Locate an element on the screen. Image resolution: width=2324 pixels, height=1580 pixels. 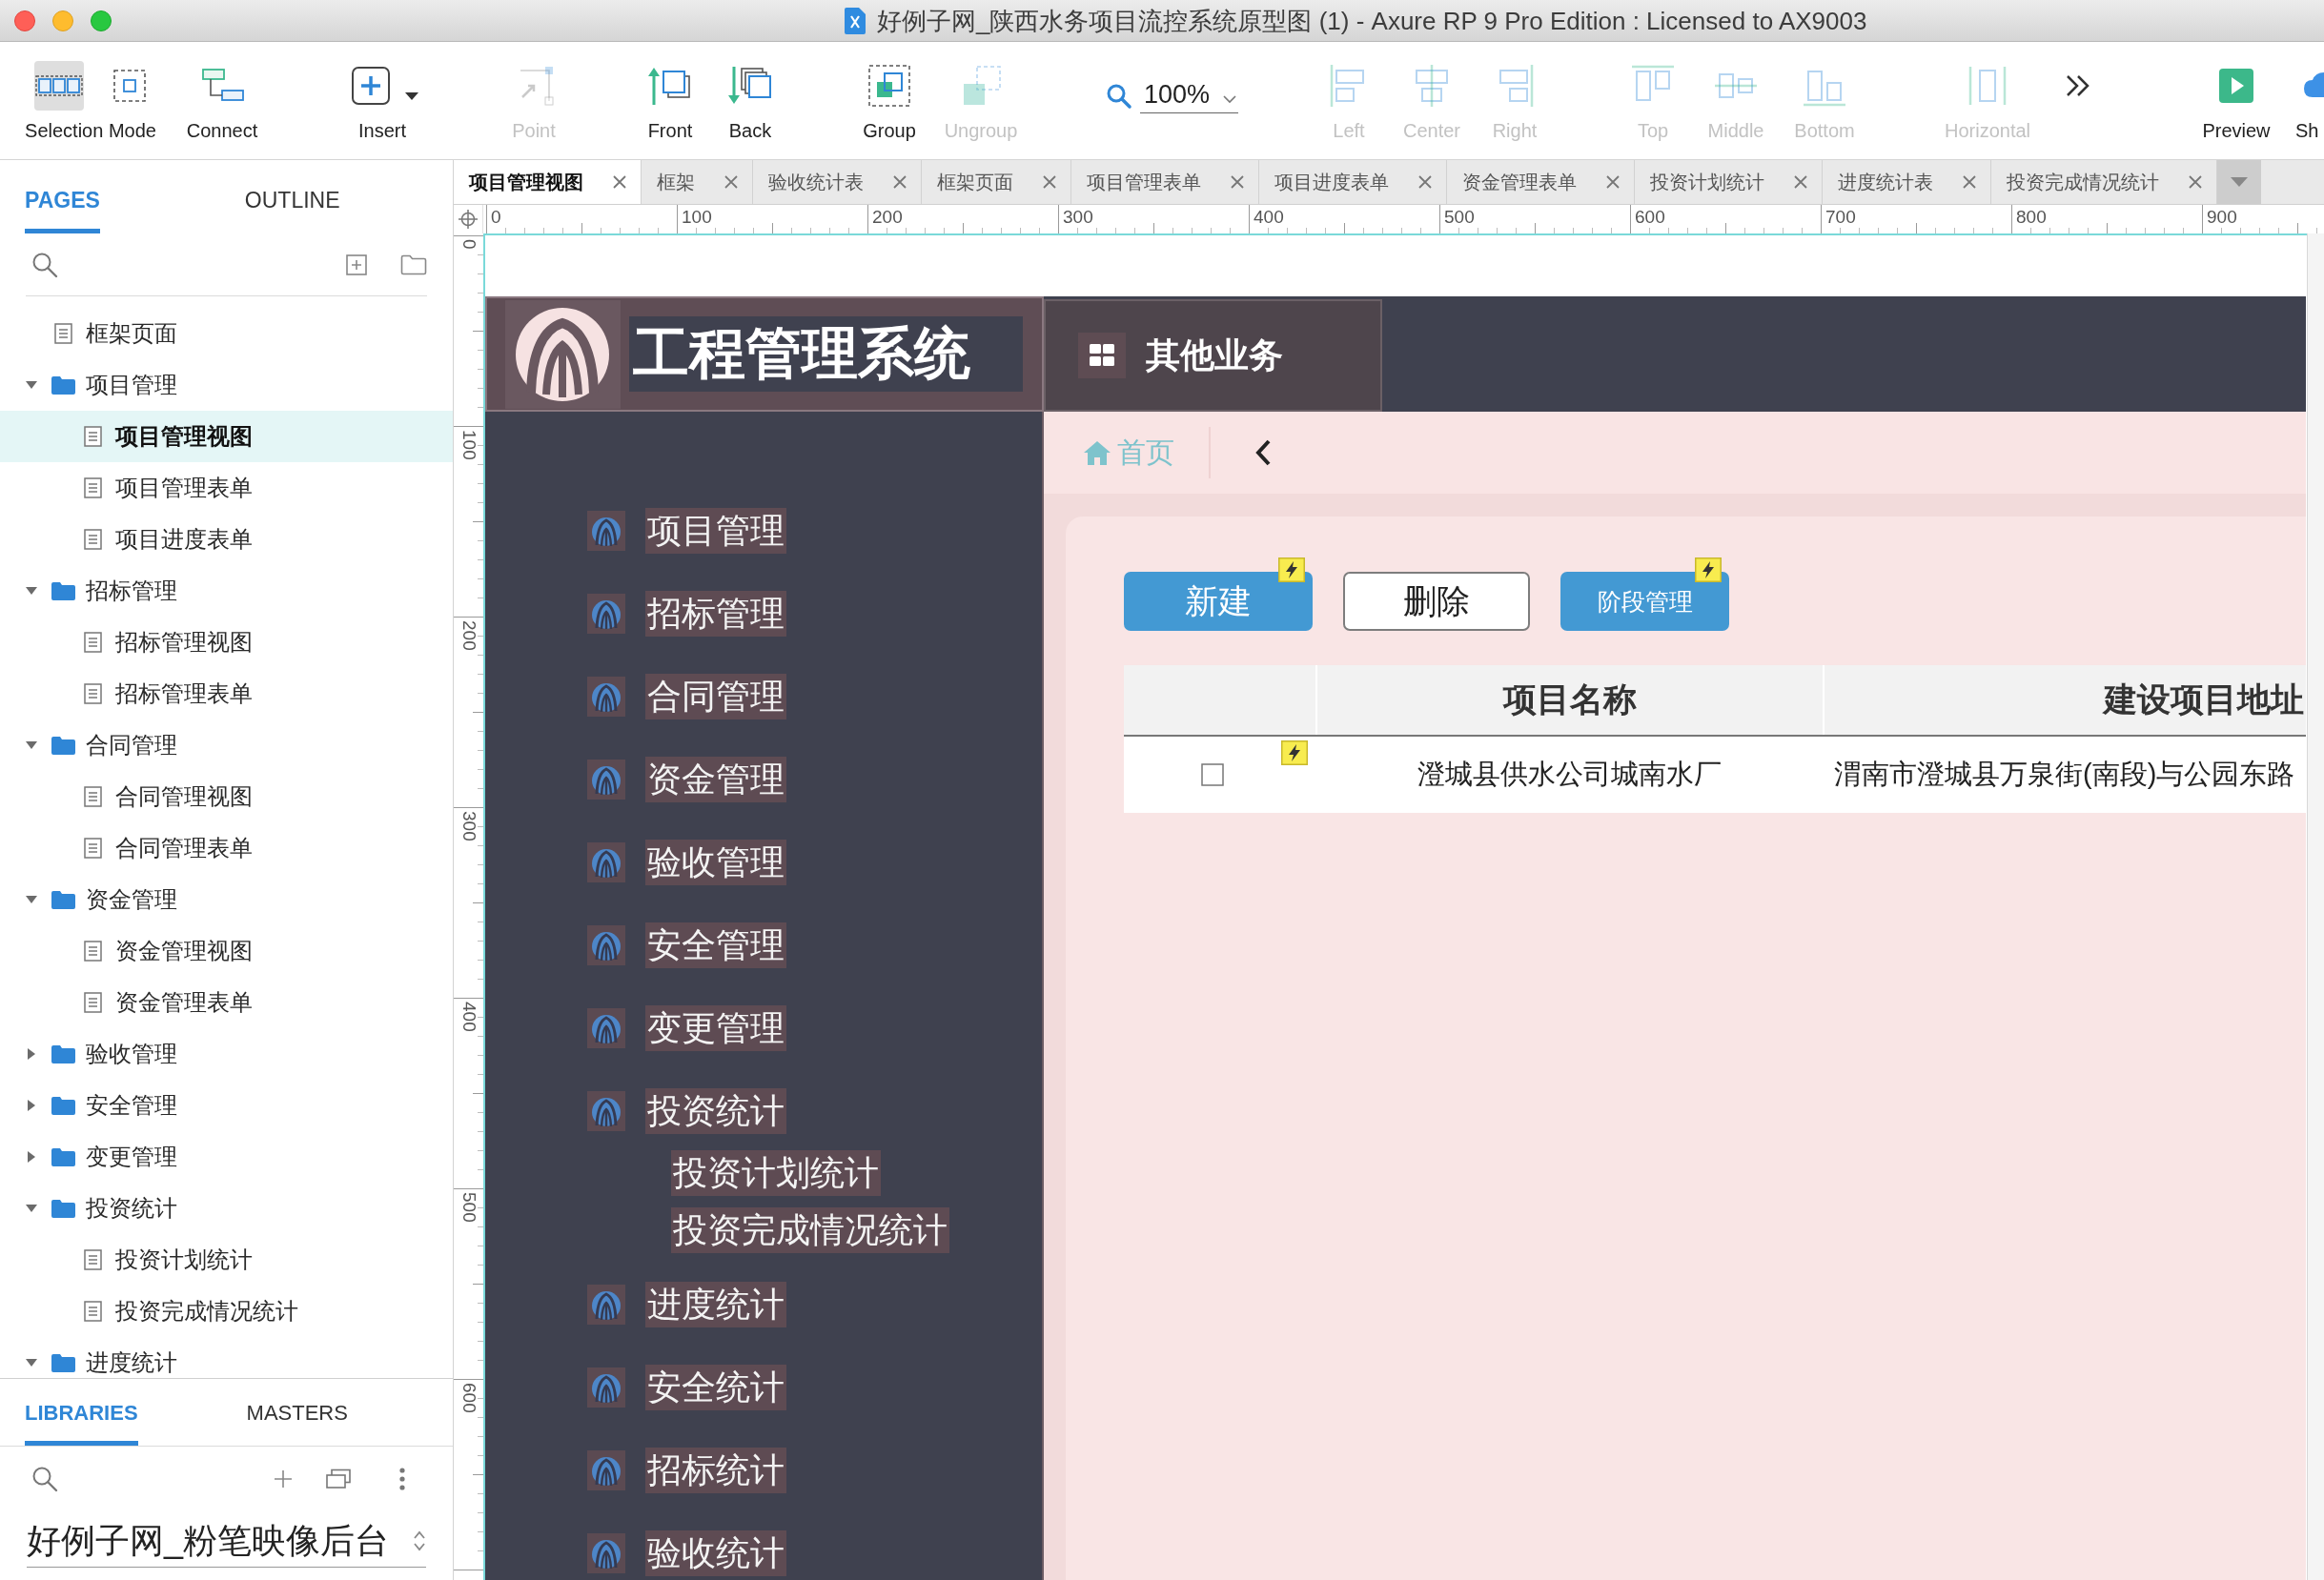
submenu-item: 投资完成情况统计 is located at coordinates (810, 1230).